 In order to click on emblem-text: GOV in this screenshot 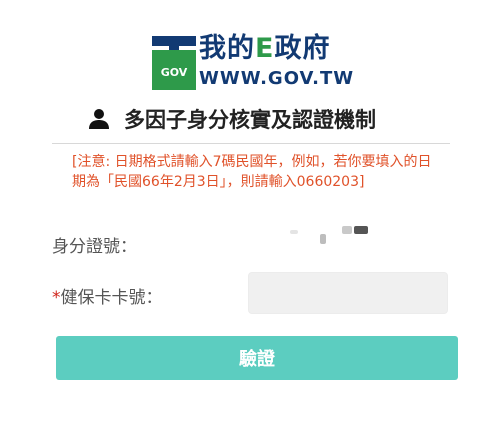, I will do `click(174, 72)`.